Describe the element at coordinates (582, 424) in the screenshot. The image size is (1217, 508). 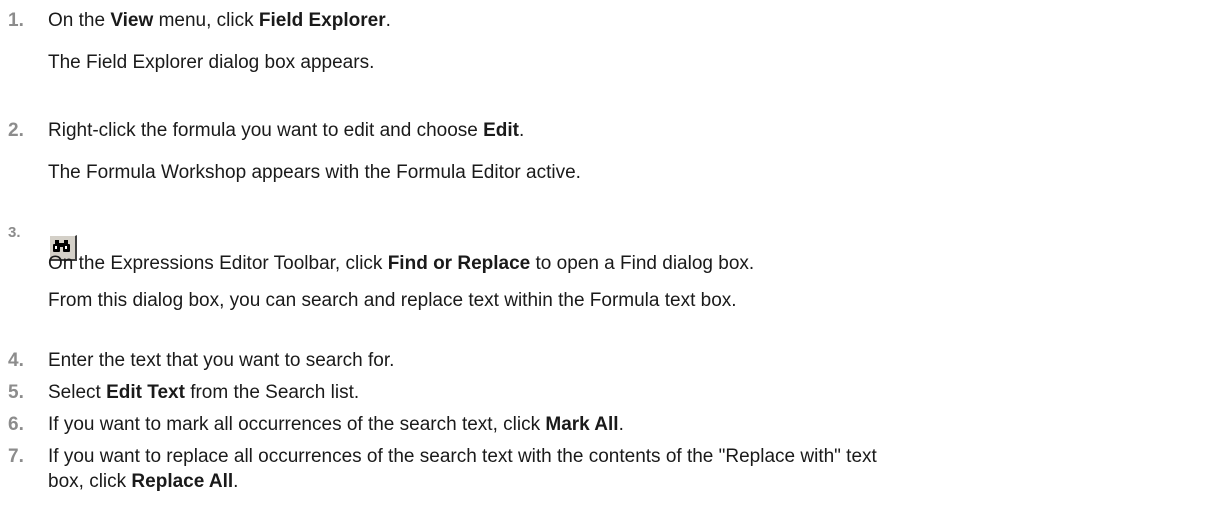
I see `mark-all-term: Mark All` at that location.